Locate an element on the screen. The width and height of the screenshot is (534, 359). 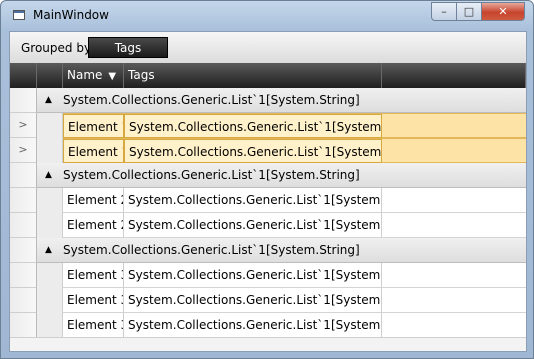
column-header-filler is located at coordinates (454, 75).